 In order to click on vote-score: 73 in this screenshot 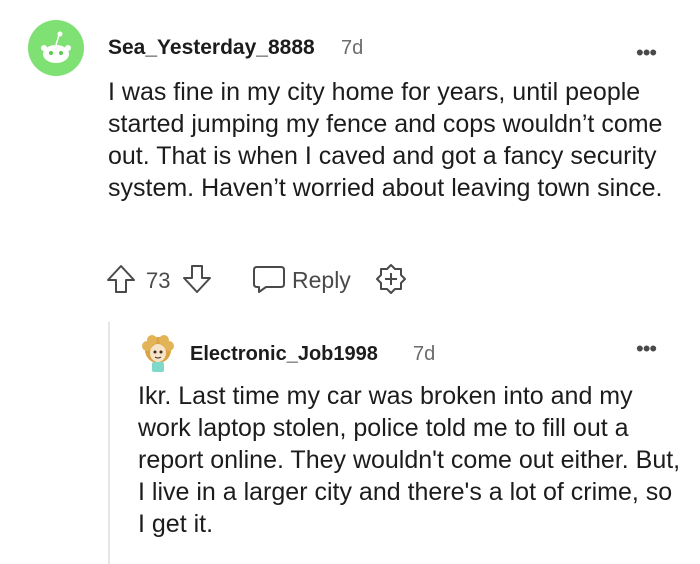, I will do `click(158, 280)`.